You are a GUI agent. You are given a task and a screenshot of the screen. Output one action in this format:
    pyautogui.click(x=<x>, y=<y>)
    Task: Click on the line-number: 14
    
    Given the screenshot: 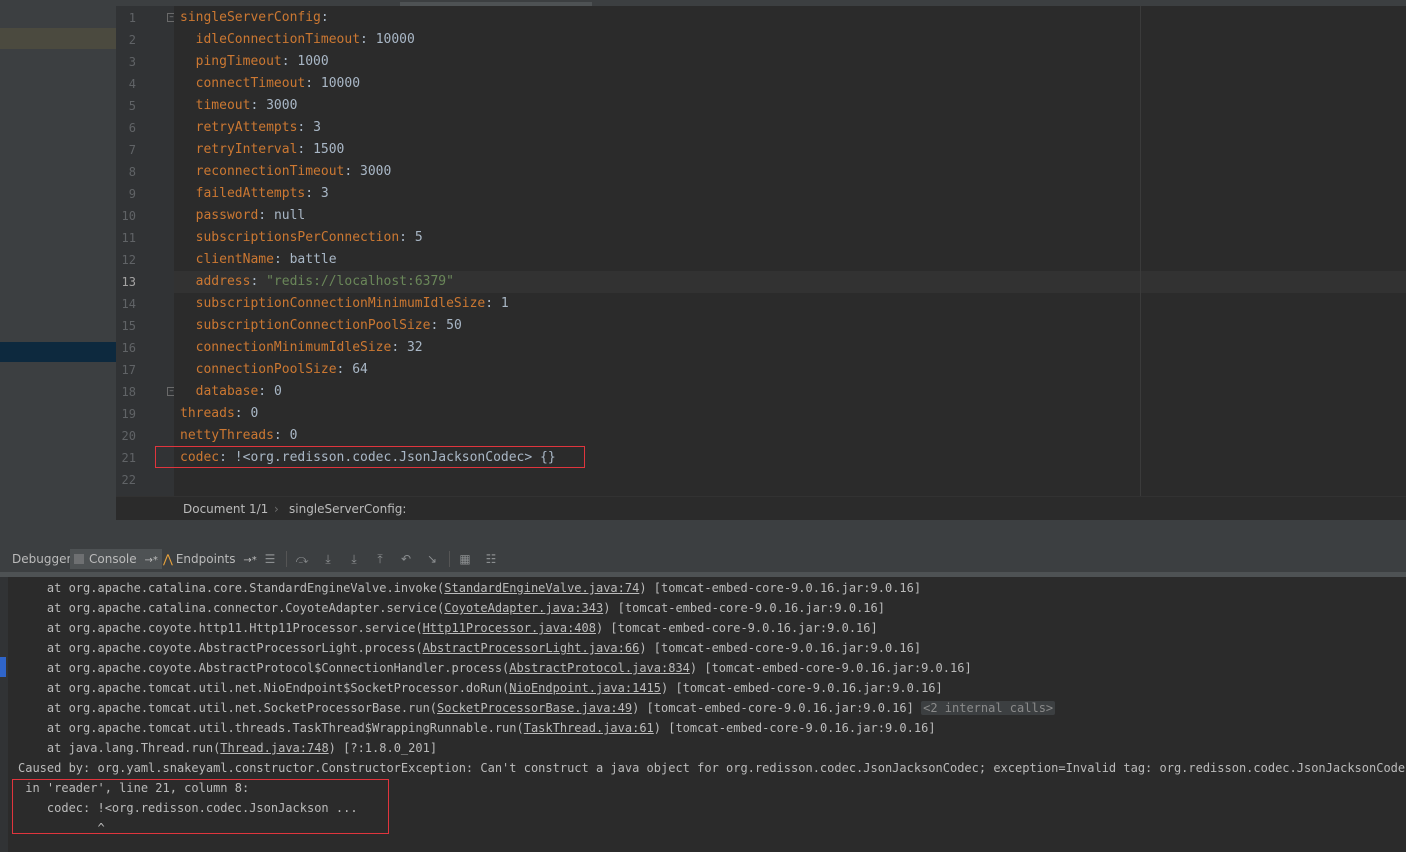 What is the action you would take?
    pyautogui.click(x=128, y=304)
    